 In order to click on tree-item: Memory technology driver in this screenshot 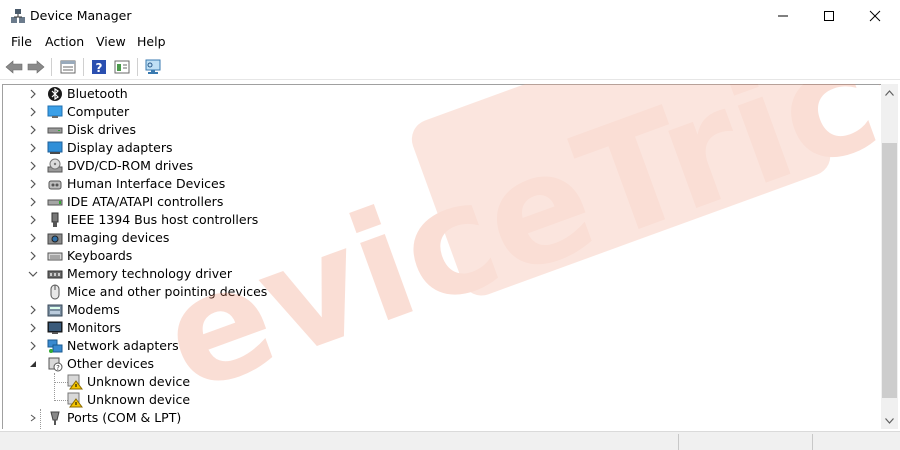, I will do `click(433, 274)`.